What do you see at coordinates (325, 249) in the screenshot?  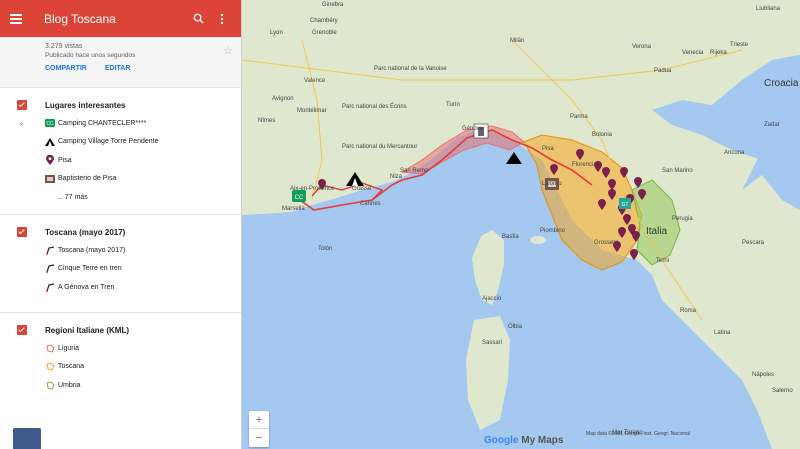 I see `map-label: Tolón` at bounding box center [325, 249].